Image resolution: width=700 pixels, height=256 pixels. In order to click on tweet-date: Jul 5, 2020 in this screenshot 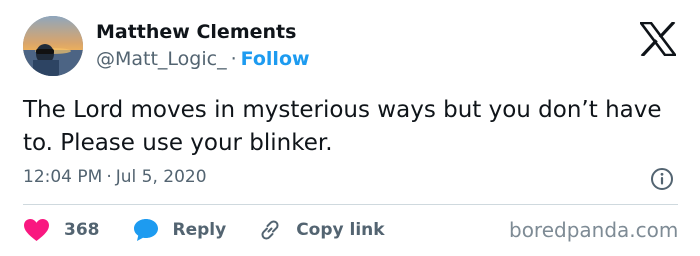, I will do `click(161, 177)`.